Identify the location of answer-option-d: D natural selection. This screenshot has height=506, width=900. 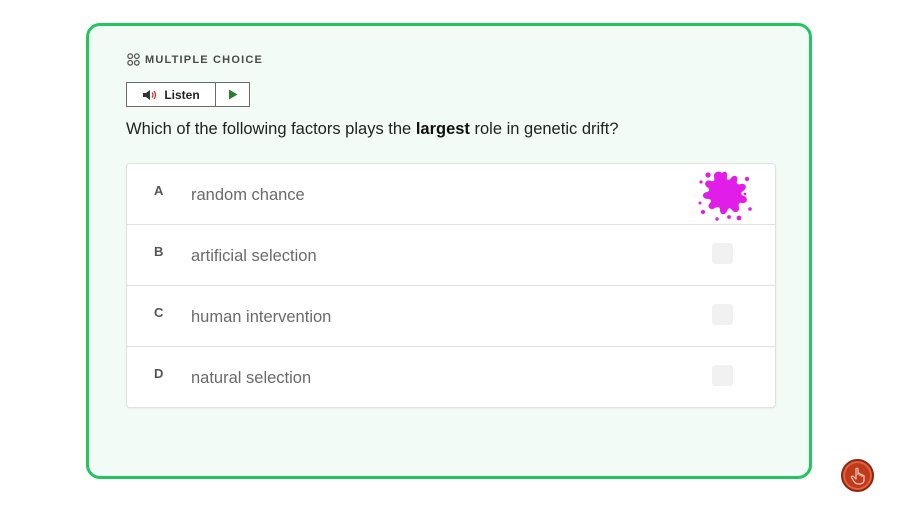
(451, 377).